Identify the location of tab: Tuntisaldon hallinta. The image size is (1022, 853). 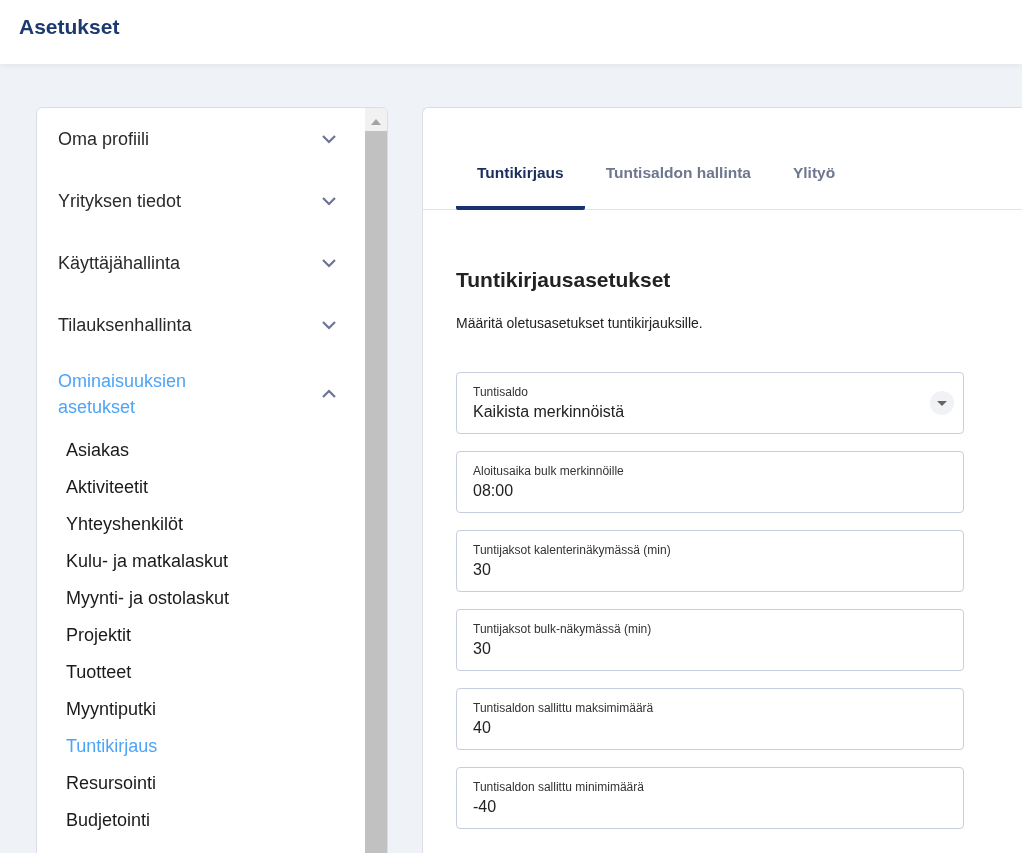
(678, 184).